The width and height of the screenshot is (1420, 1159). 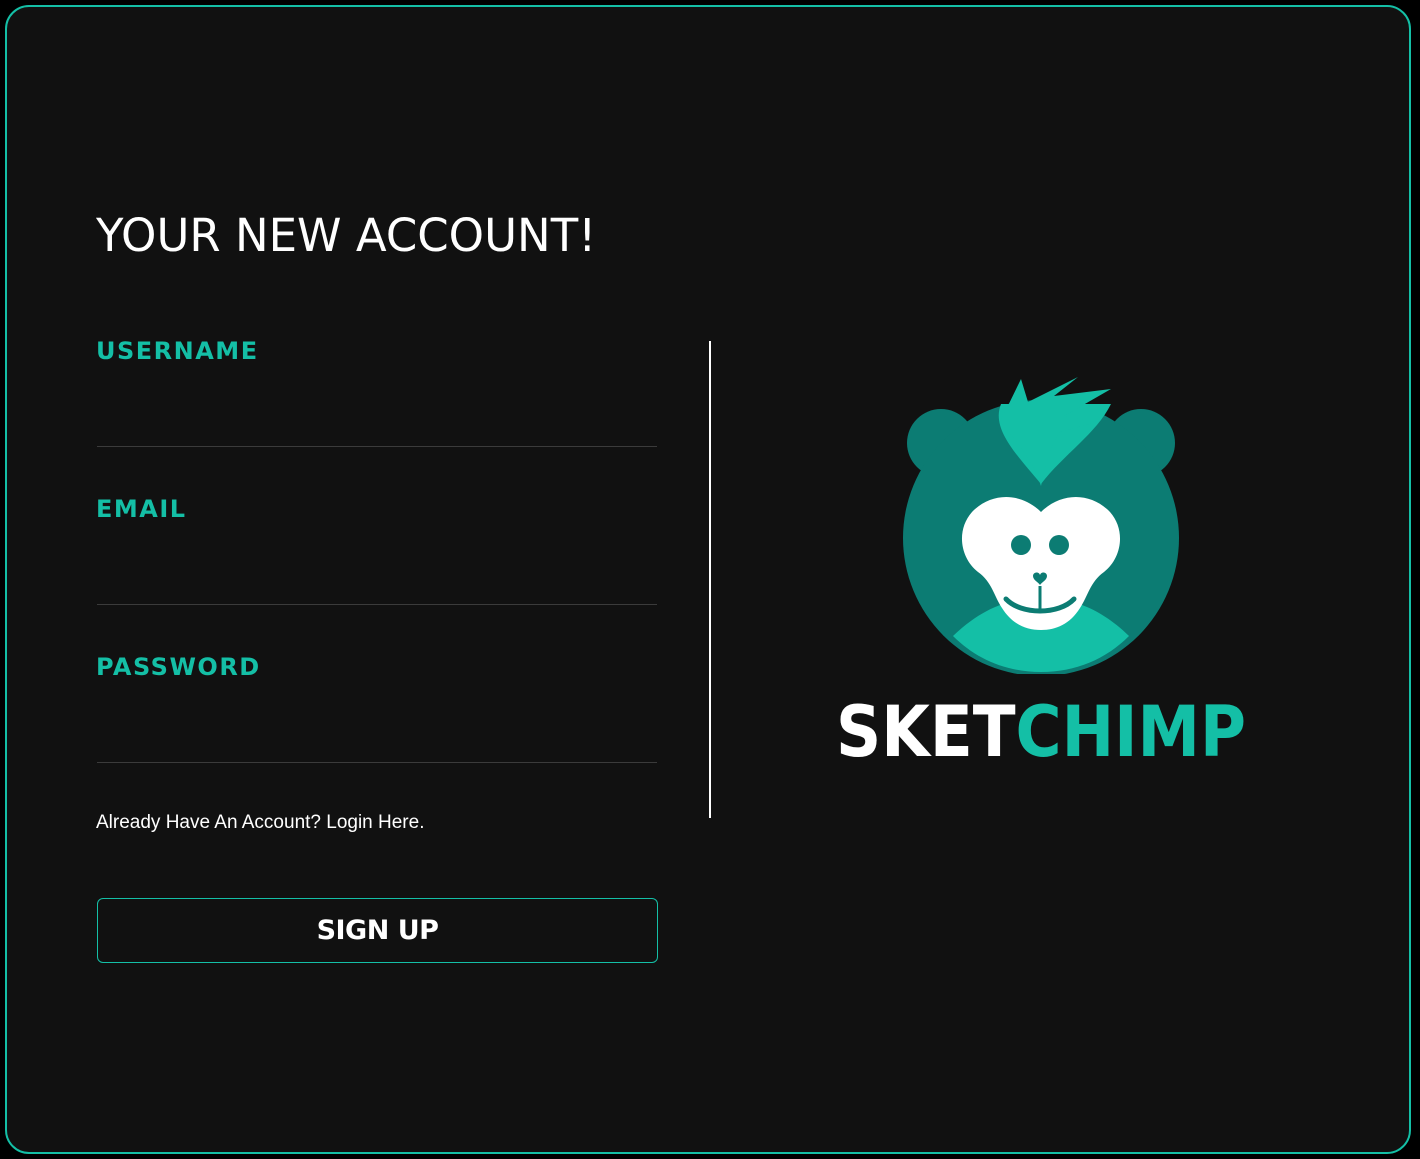 What do you see at coordinates (1041, 525) in the screenshot?
I see `chimp-head-icon` at bounding box center [1041, 525].